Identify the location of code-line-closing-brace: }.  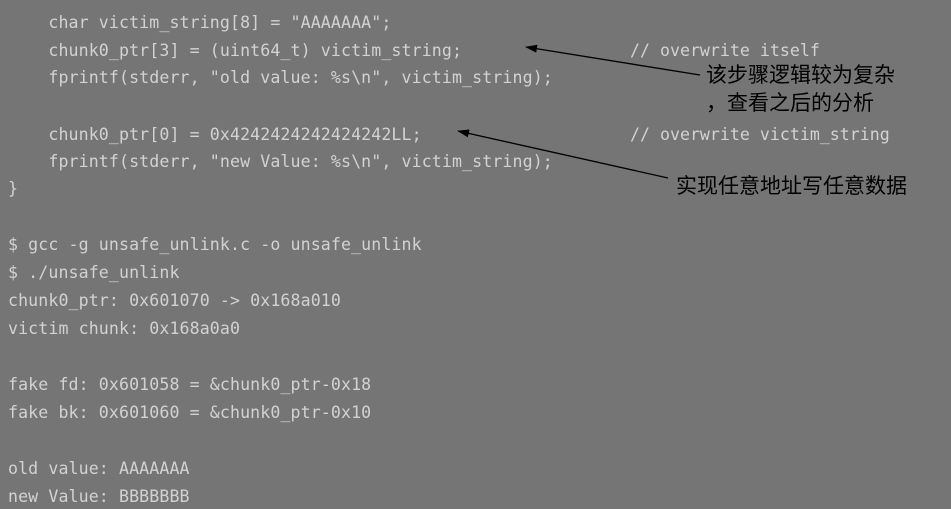
(13, 188).